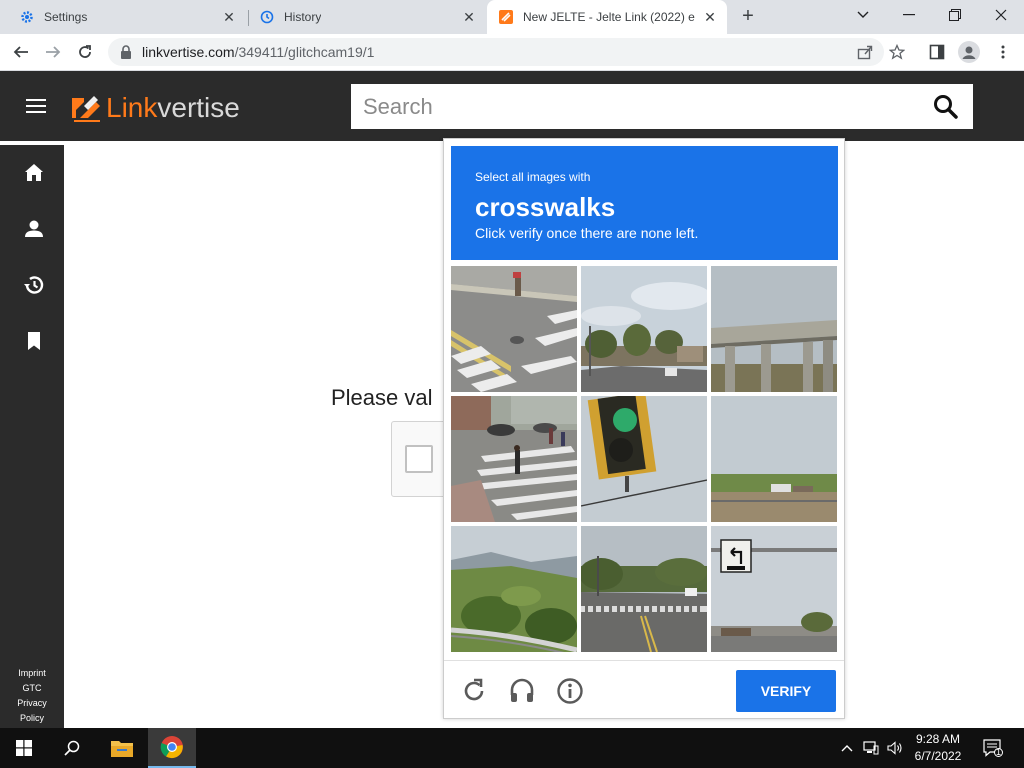 This screenshot has width=1024, height=768. I want to click on side-panel-icon, so click(937, 52).